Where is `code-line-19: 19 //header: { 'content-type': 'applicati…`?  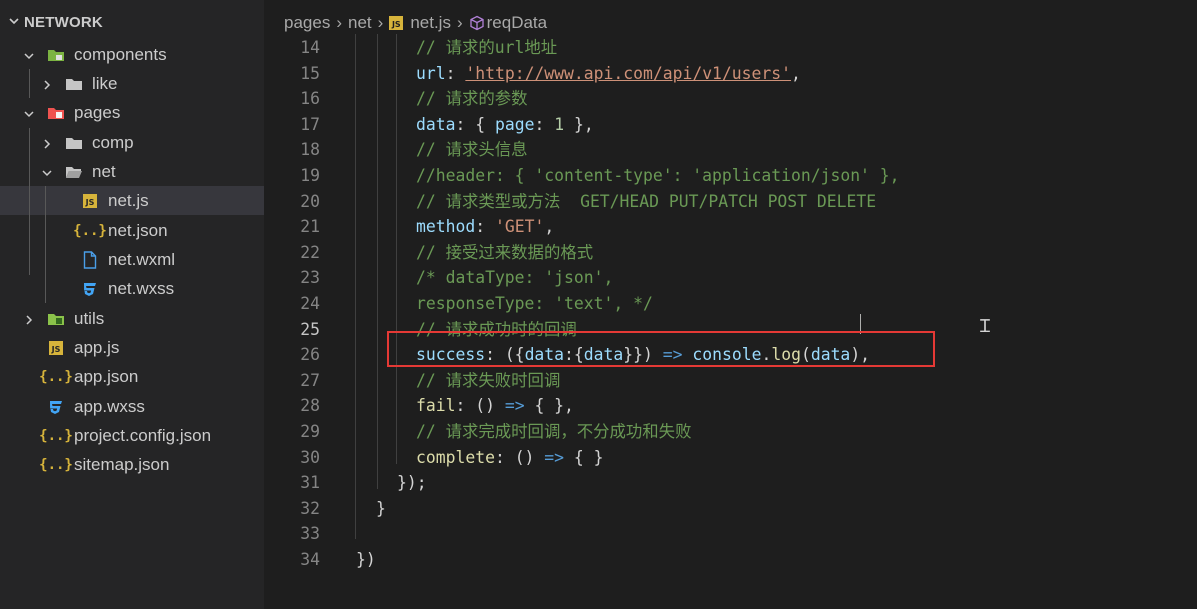
code-line-19: 19 //header: { 'content-type': 'applicati… is located at coordinates (730, 175).